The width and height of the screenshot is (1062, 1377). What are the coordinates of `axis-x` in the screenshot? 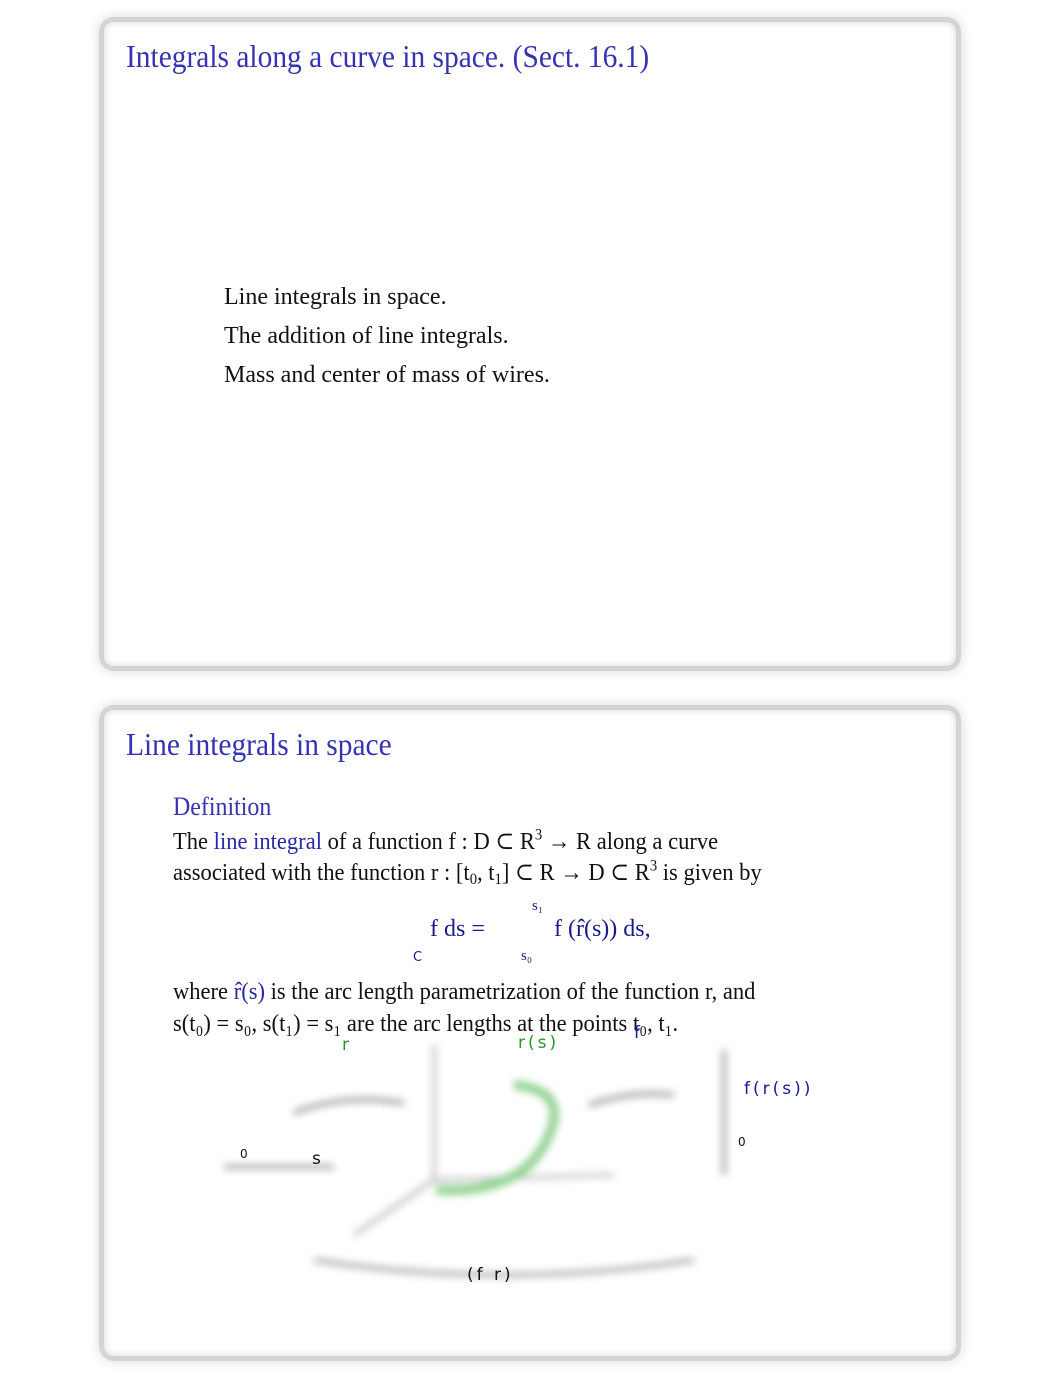 It's located at (394, 1207).